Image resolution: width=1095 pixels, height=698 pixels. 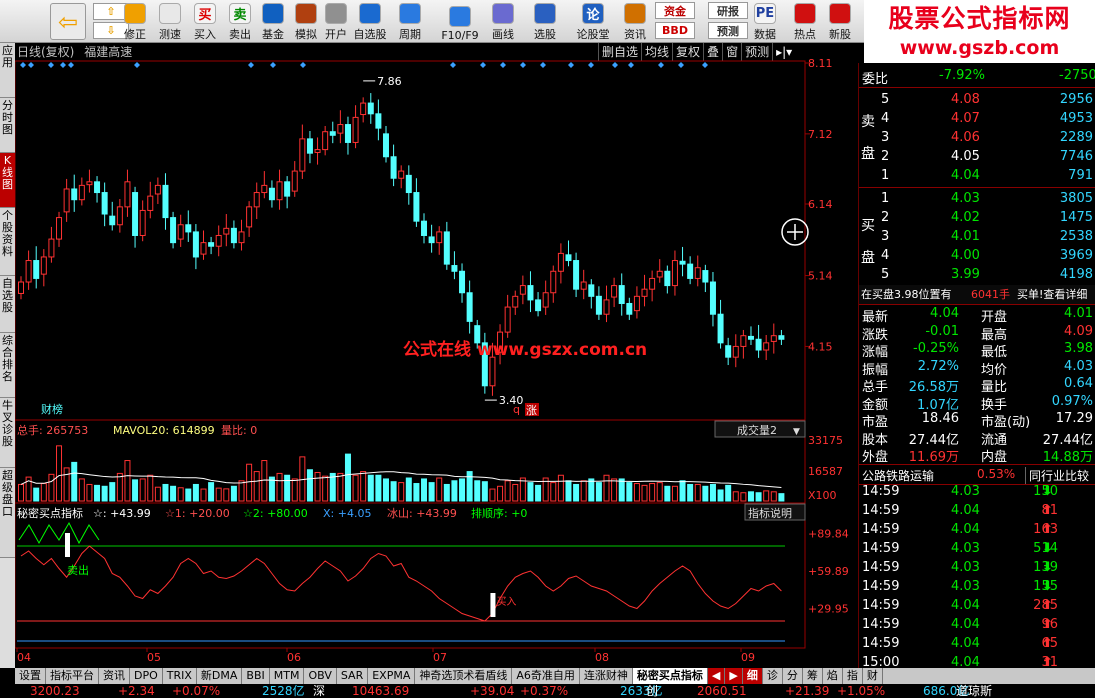 I want to click on quote-tab-0: 细, so click(x=752, y=676).